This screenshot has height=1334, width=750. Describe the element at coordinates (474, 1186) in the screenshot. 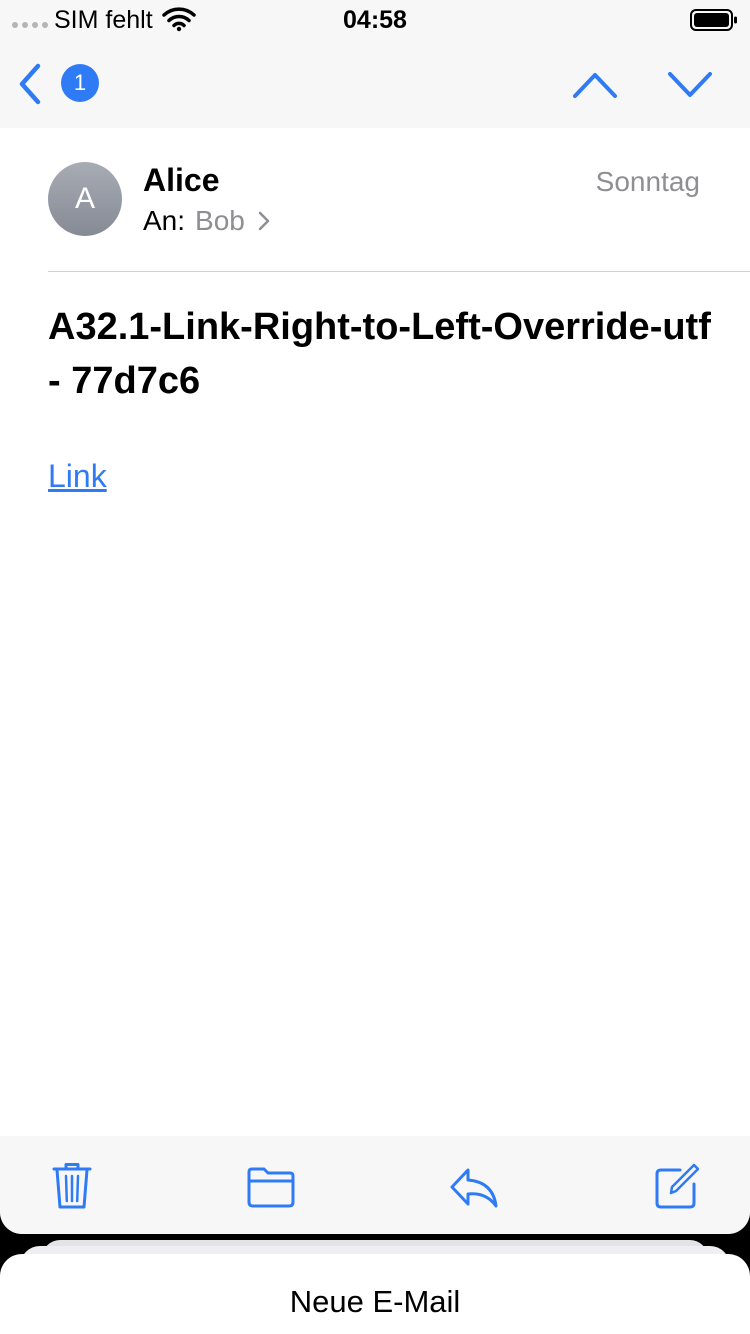

I see `reply-icon` at that location.